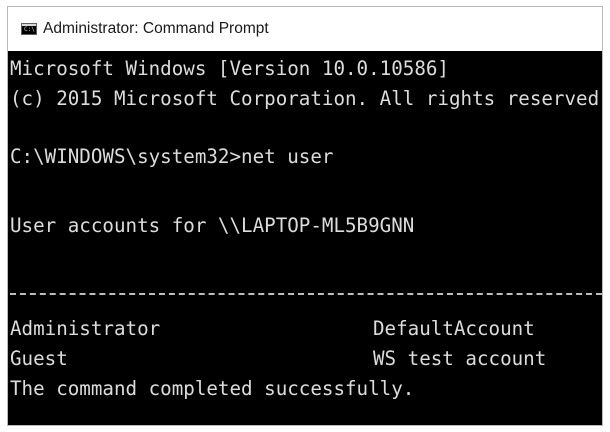  What do you see at coordinates (85, 328) in the screenshot?
I see `account-administrator: Administrator` at bounding box center [85, 328].